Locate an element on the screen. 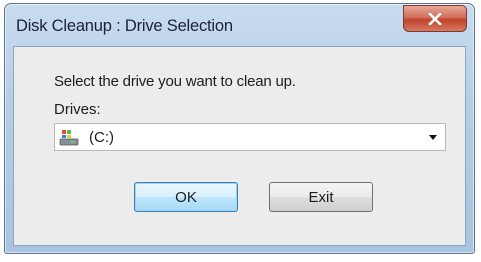  close-icon is located at coordinates (435, 18).